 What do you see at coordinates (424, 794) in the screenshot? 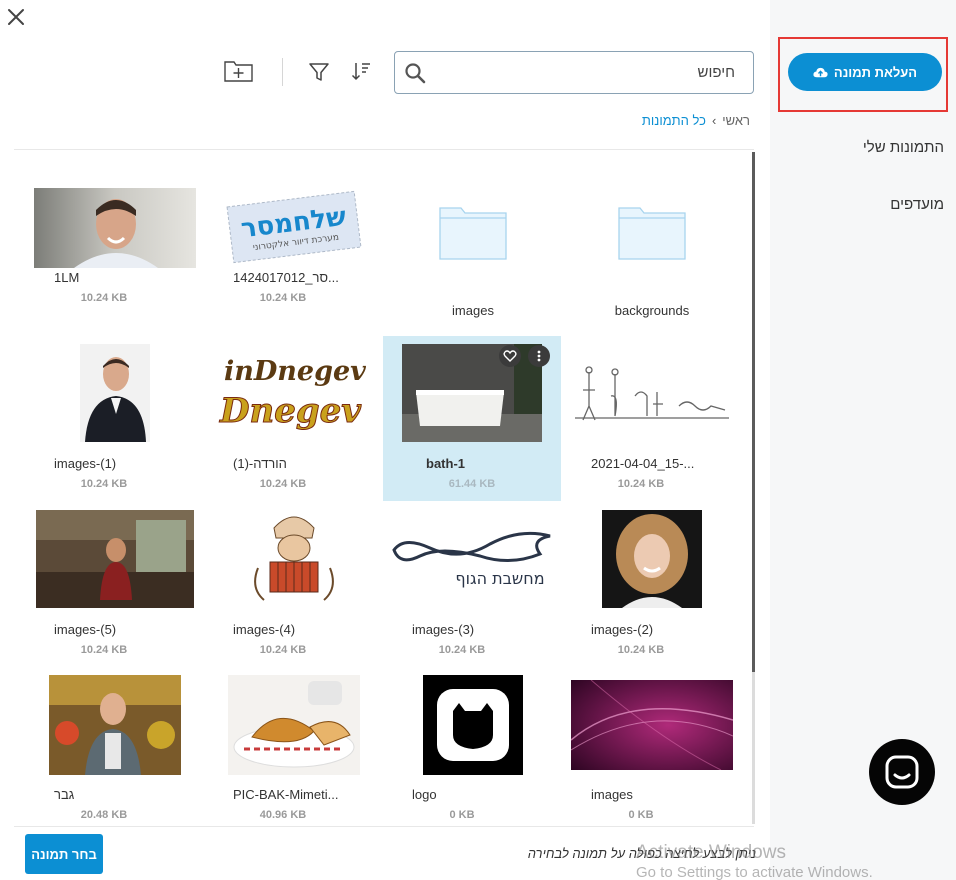
I see `file-name: logo` at bounding box center [424, 794].